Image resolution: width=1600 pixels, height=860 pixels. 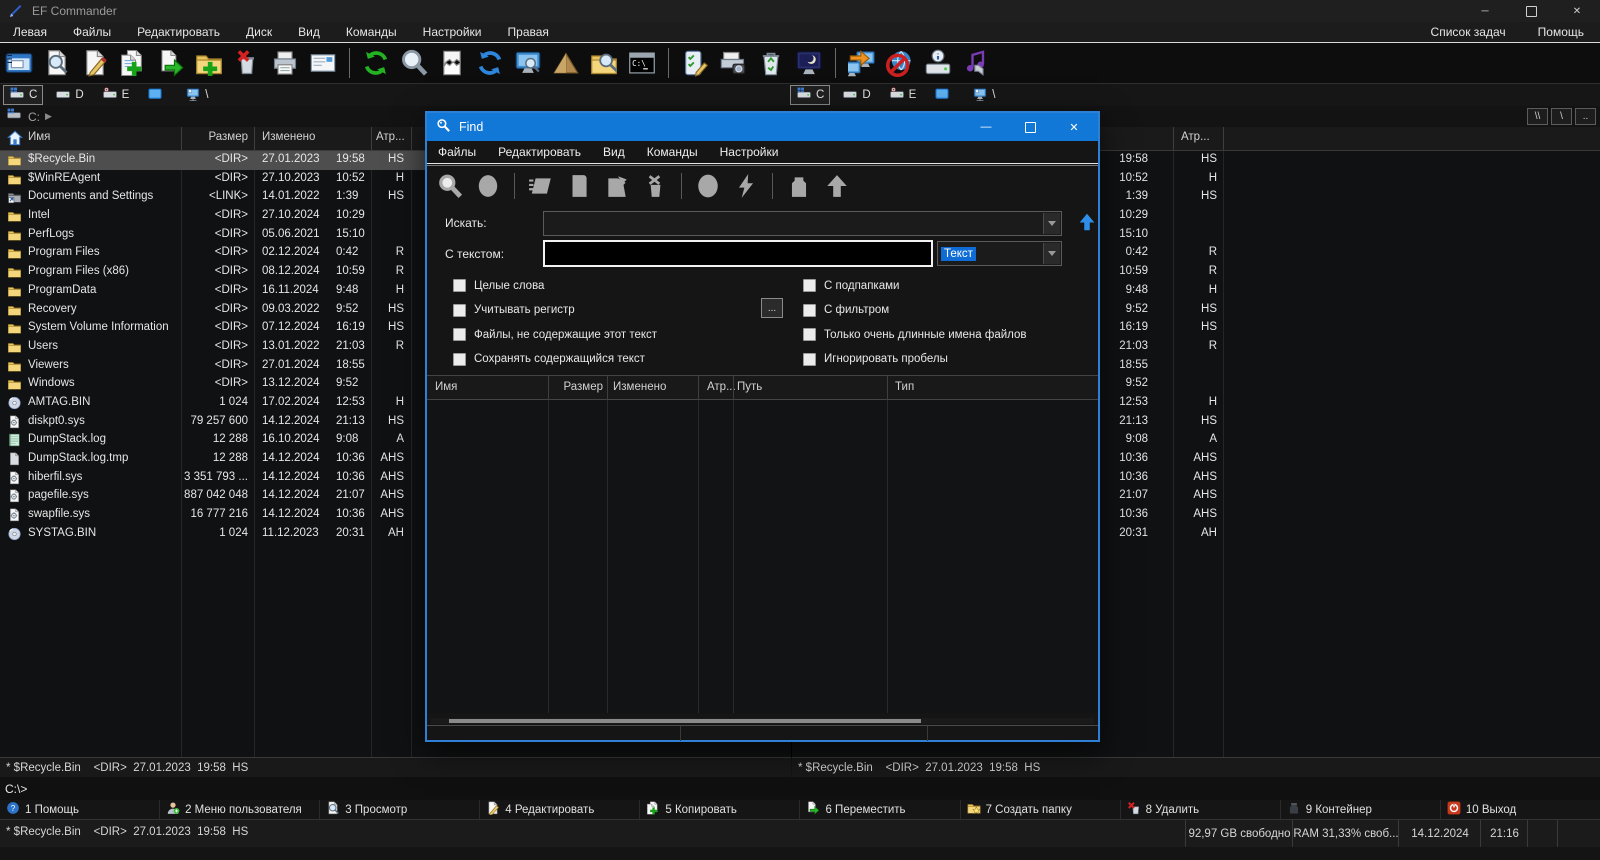 What do you see at coordinates (1030, 127) in the screenshot?
I see `find-maximize-button` at bounding box center [1030, 127].